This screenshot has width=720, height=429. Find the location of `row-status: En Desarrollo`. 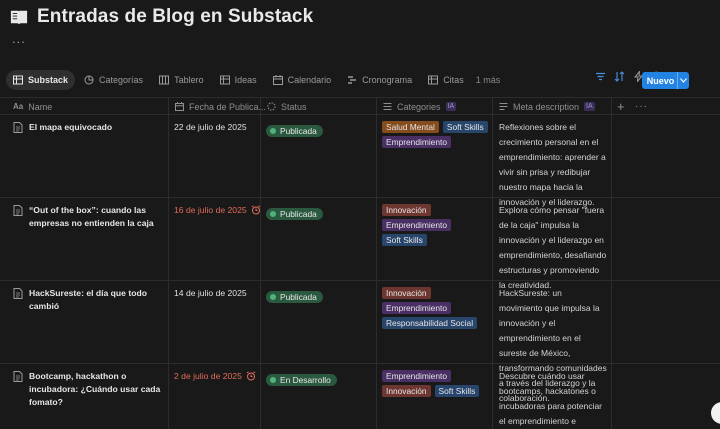

row-status: En Desarrollo is located at coordinates (301, 379).